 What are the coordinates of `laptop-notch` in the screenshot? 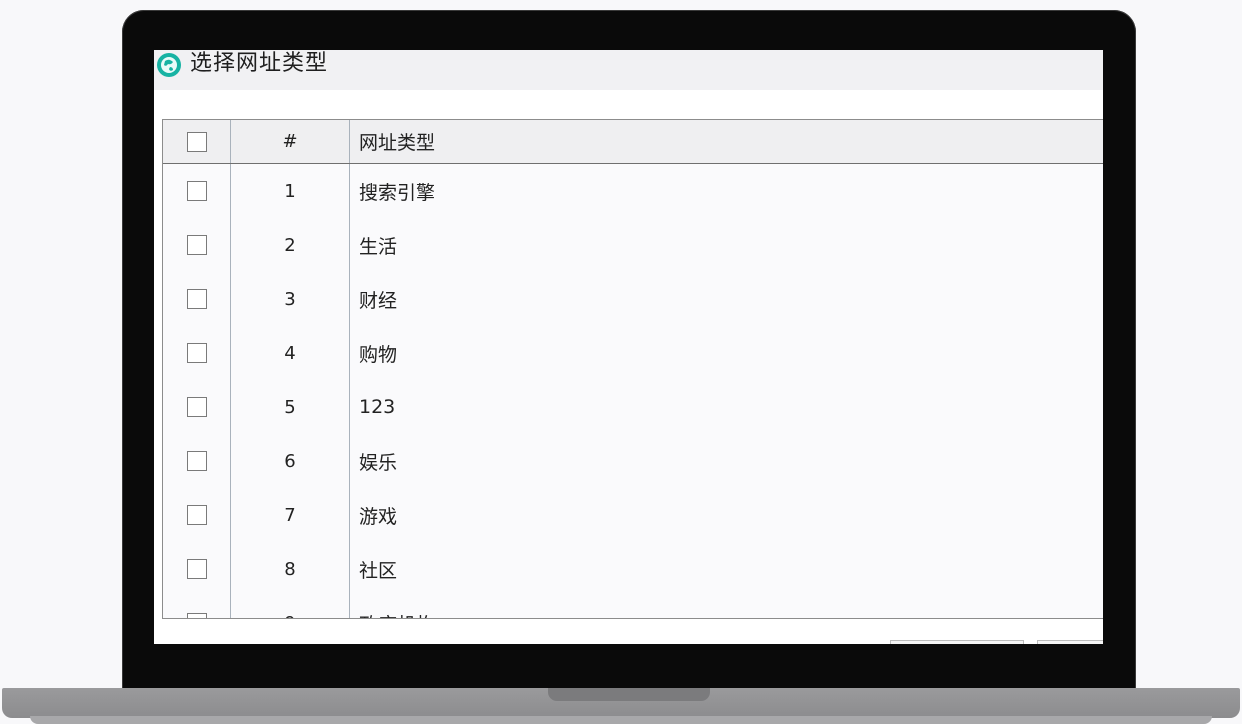 It's located at (629, 694).